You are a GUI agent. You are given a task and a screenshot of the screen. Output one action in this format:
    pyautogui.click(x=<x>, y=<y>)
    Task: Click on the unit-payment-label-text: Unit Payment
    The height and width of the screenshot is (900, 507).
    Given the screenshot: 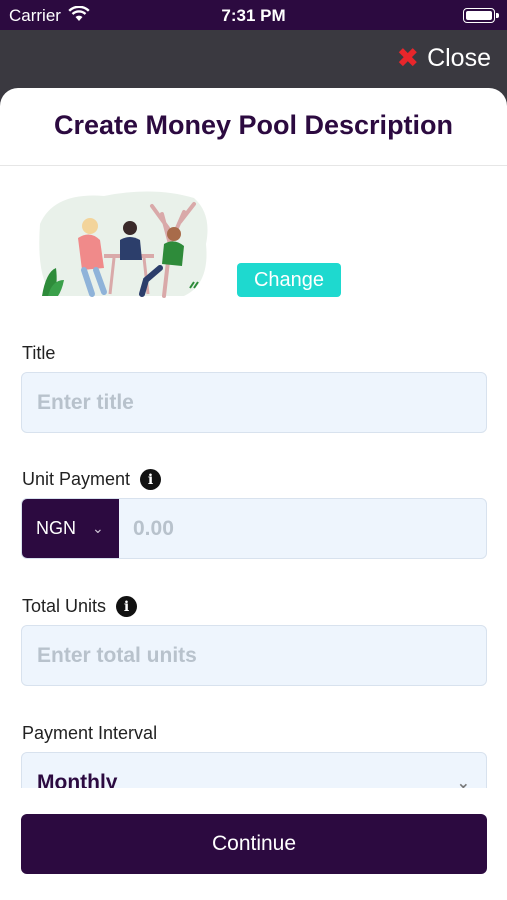 What is the action you would take?
    pyautogui.click(x=76, y=479)
    